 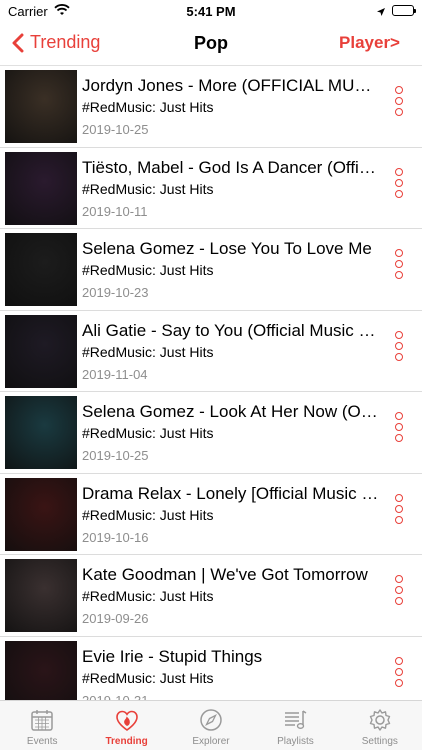 I want to click on video-date: 2019-10-31, so click(x=115, y=696).